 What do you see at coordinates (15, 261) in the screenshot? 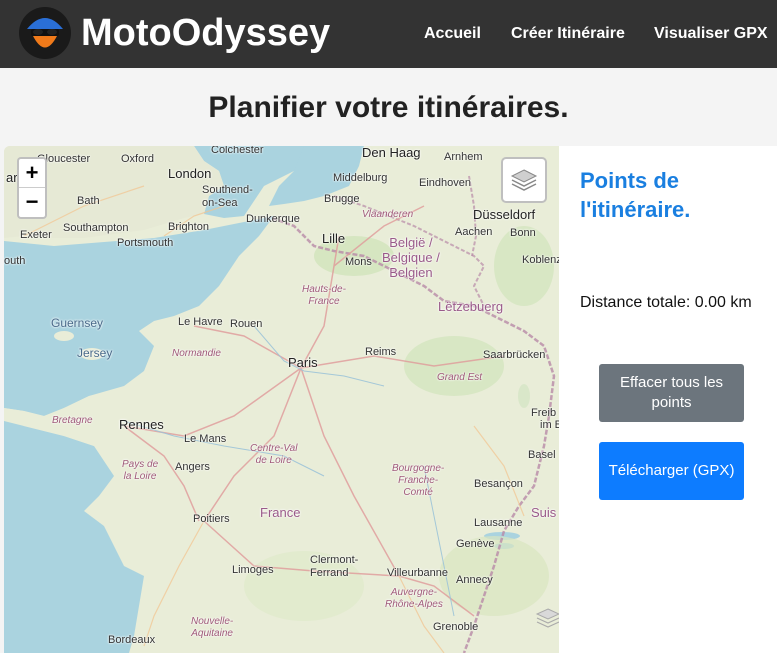
I see `map-label-plymouth: outh` at bounding box center [15, 261].